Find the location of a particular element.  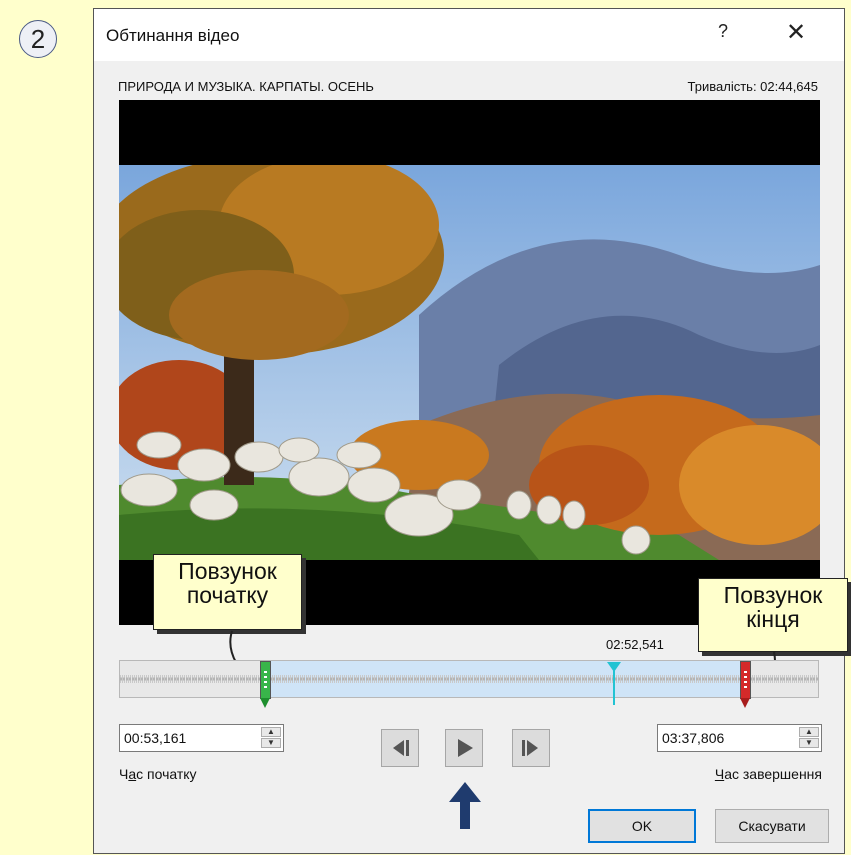

end-time-label-post: ас завершення is located at coordinates (773, 774).